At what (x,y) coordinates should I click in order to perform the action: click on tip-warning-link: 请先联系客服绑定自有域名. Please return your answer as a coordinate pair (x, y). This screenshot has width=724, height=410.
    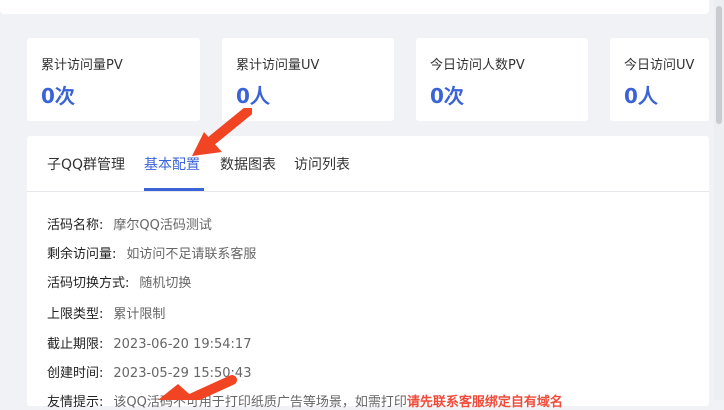
    Looking at the image, I should click on (485, 402).